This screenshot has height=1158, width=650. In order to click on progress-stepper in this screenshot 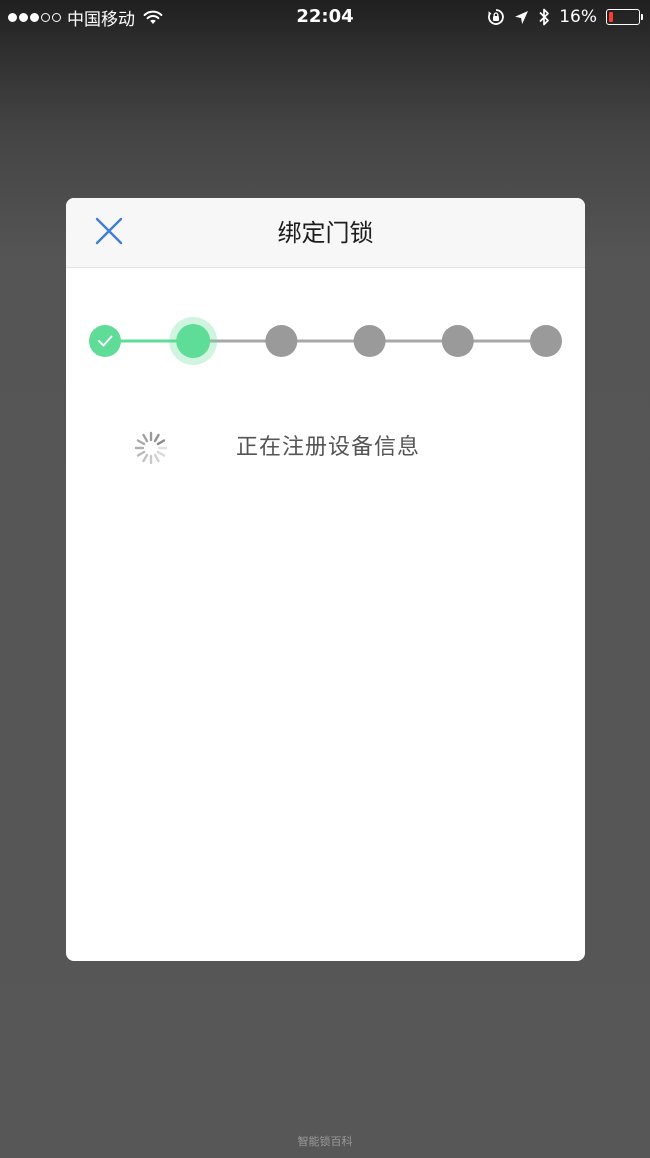, I will do `click(325, 341)`.